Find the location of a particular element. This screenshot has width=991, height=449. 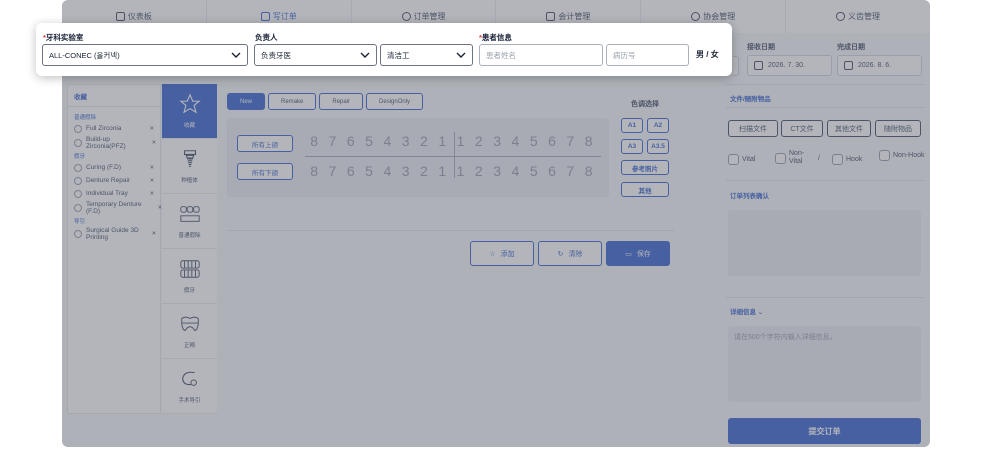

favorite-item: Individual Tray × is located at coordinates (114, 193).